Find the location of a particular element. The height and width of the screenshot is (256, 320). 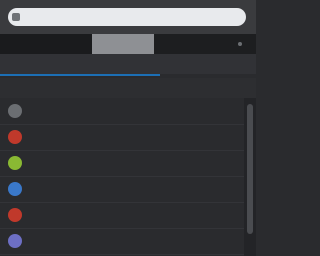

scrollbar is located at coordinates (250, 177).